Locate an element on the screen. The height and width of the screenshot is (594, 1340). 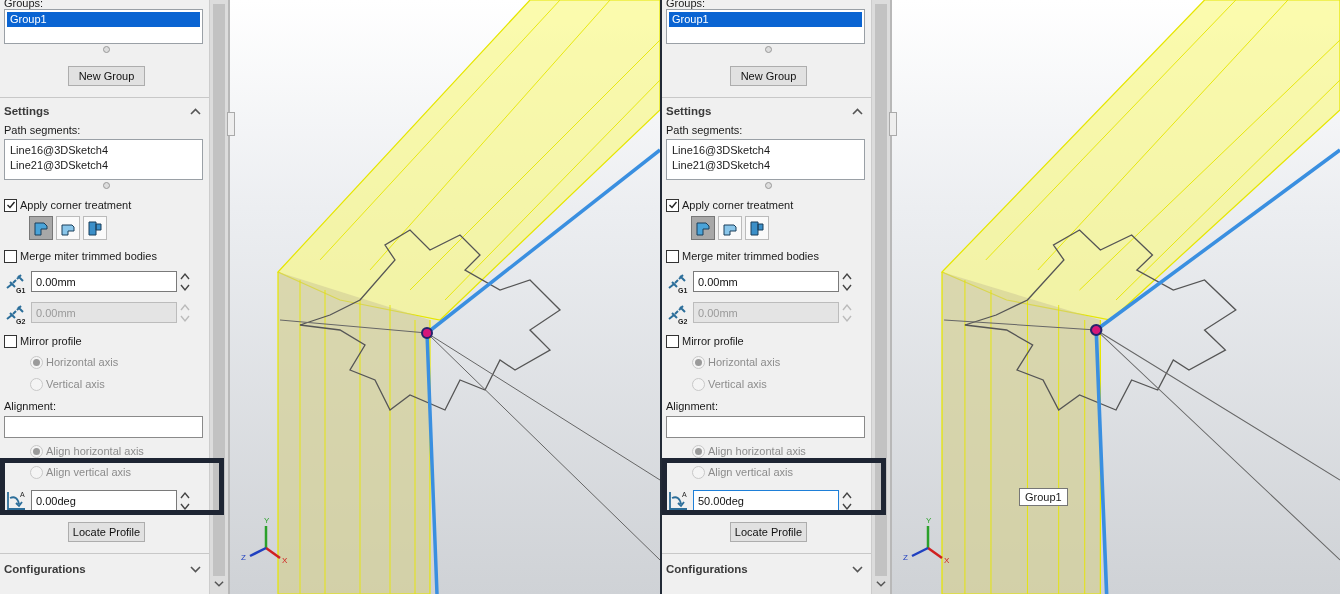
tooltip: Group1 is located at coordinates (1043, 497).